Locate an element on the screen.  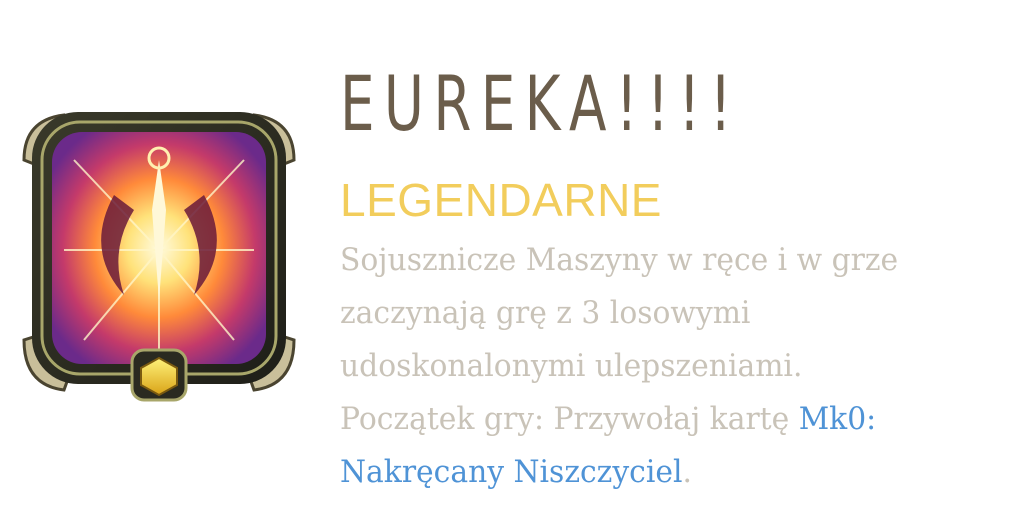
description-line: zaczynają grę z 3 losowymi is located at coordinates (545, 313).